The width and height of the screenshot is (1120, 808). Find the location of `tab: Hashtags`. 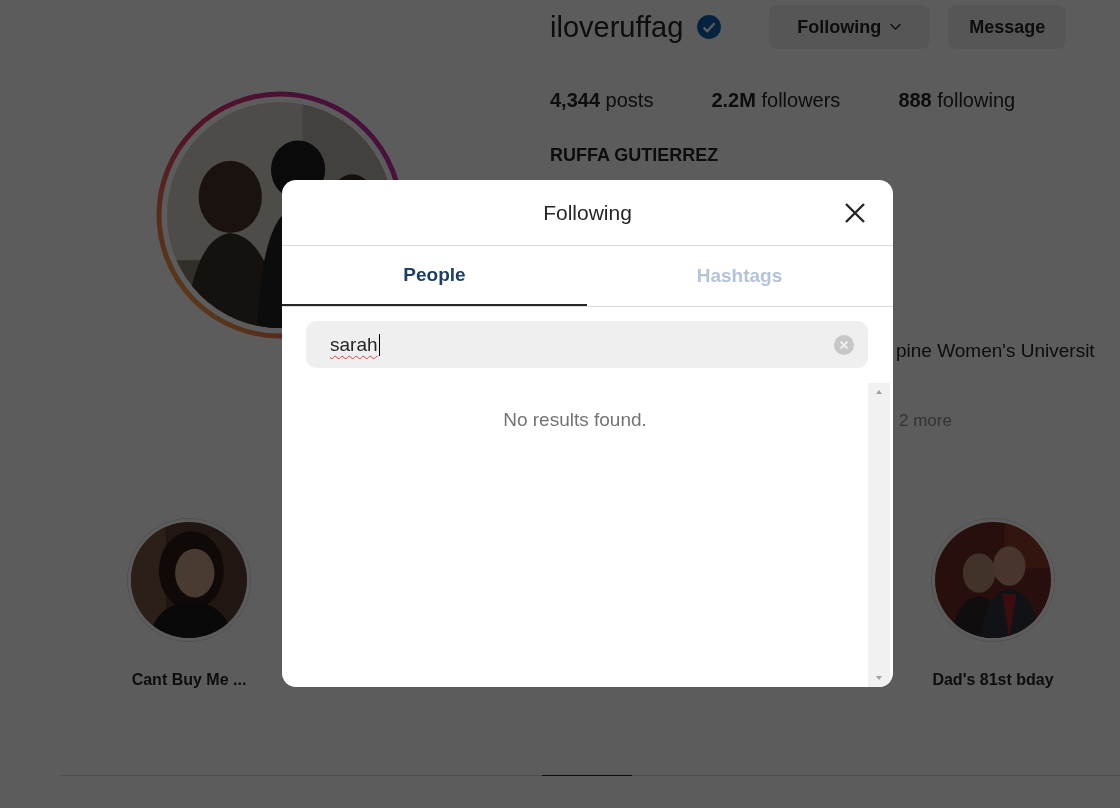

tab: Hashtags is located at coordinates (739, 276).